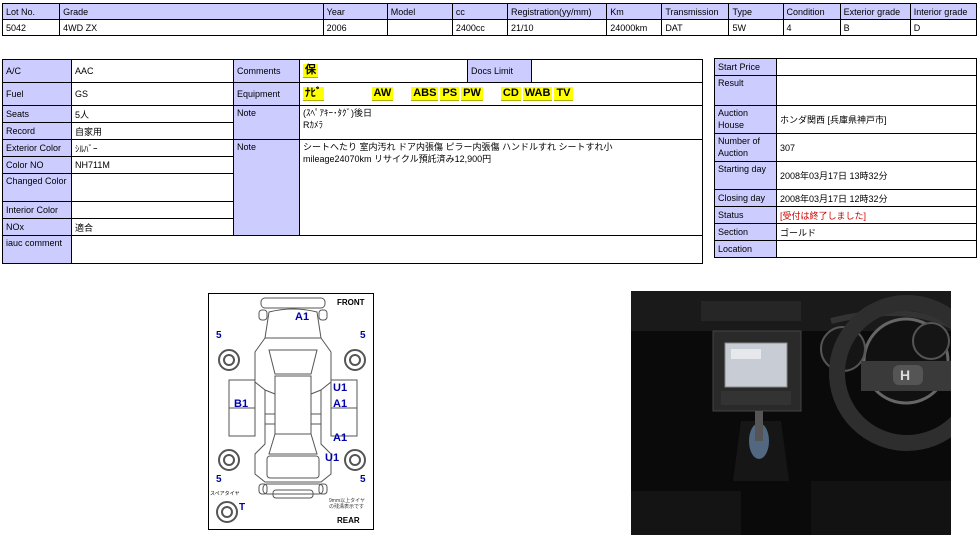  Describe the element at coordinates (152, 227) in the screenshot. I see `nox-value: 適合` at that location.